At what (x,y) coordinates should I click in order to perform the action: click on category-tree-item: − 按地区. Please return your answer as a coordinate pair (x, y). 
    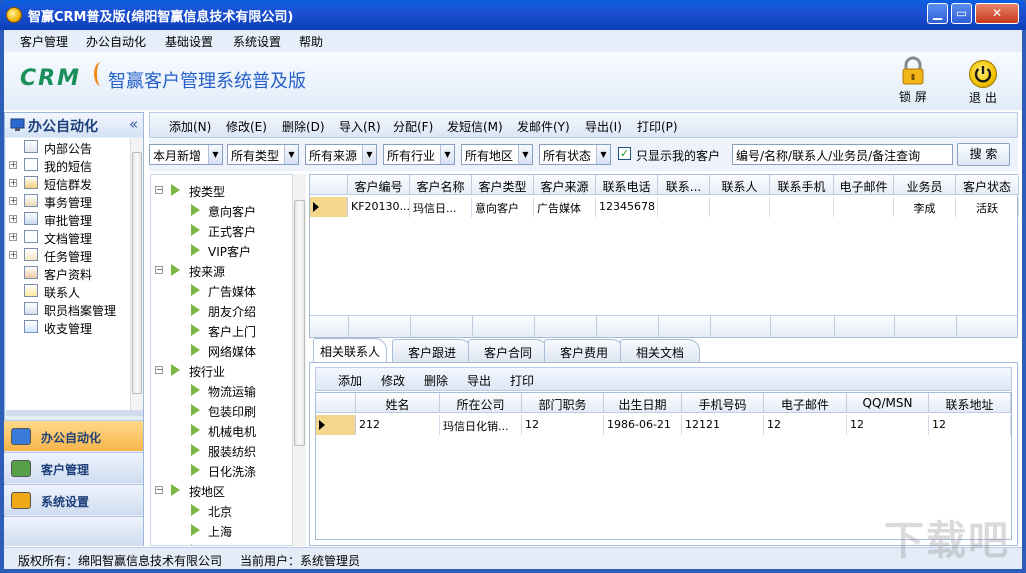
    Looking at the image, I should click on (221, 490).